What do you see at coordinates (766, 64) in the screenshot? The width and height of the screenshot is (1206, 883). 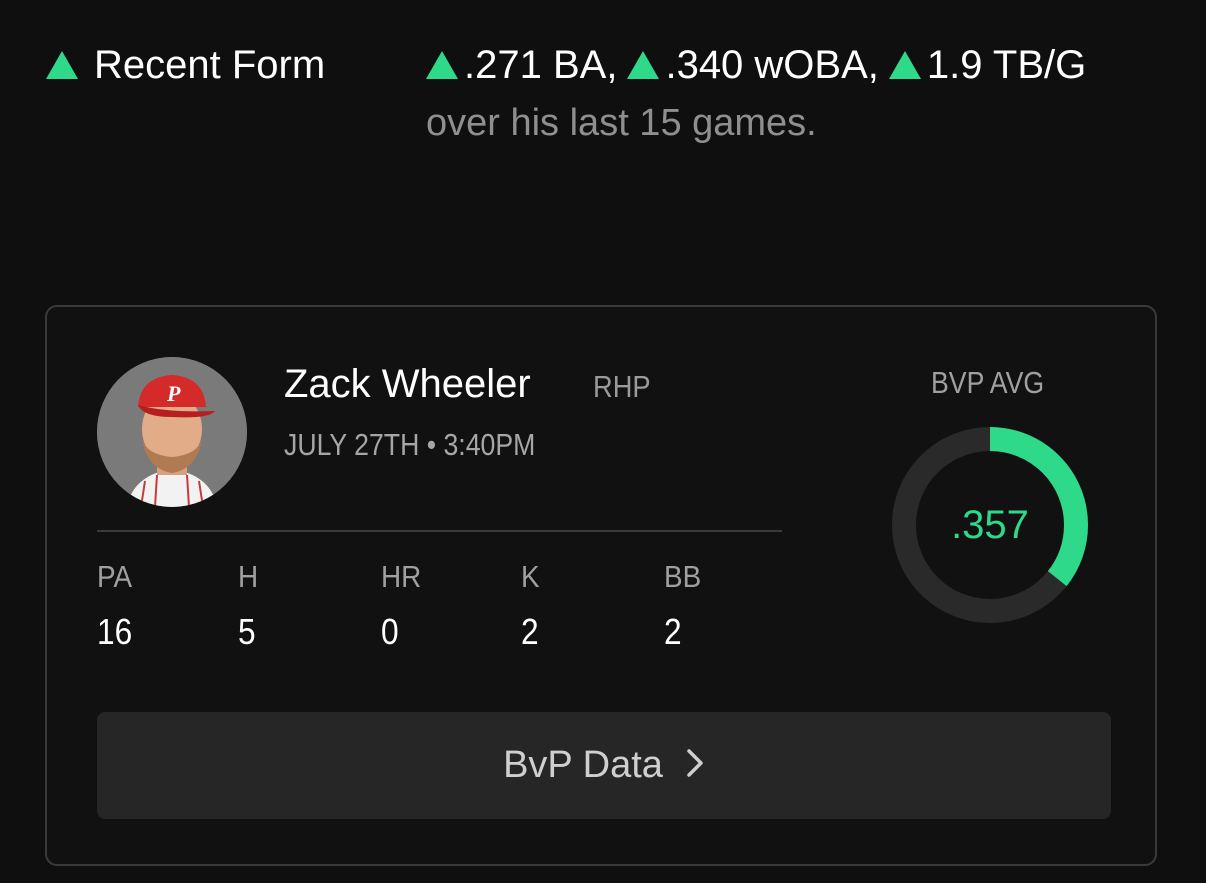 I see `stat-woba-value: .340 wOBA` at bounding box center [766, 64].